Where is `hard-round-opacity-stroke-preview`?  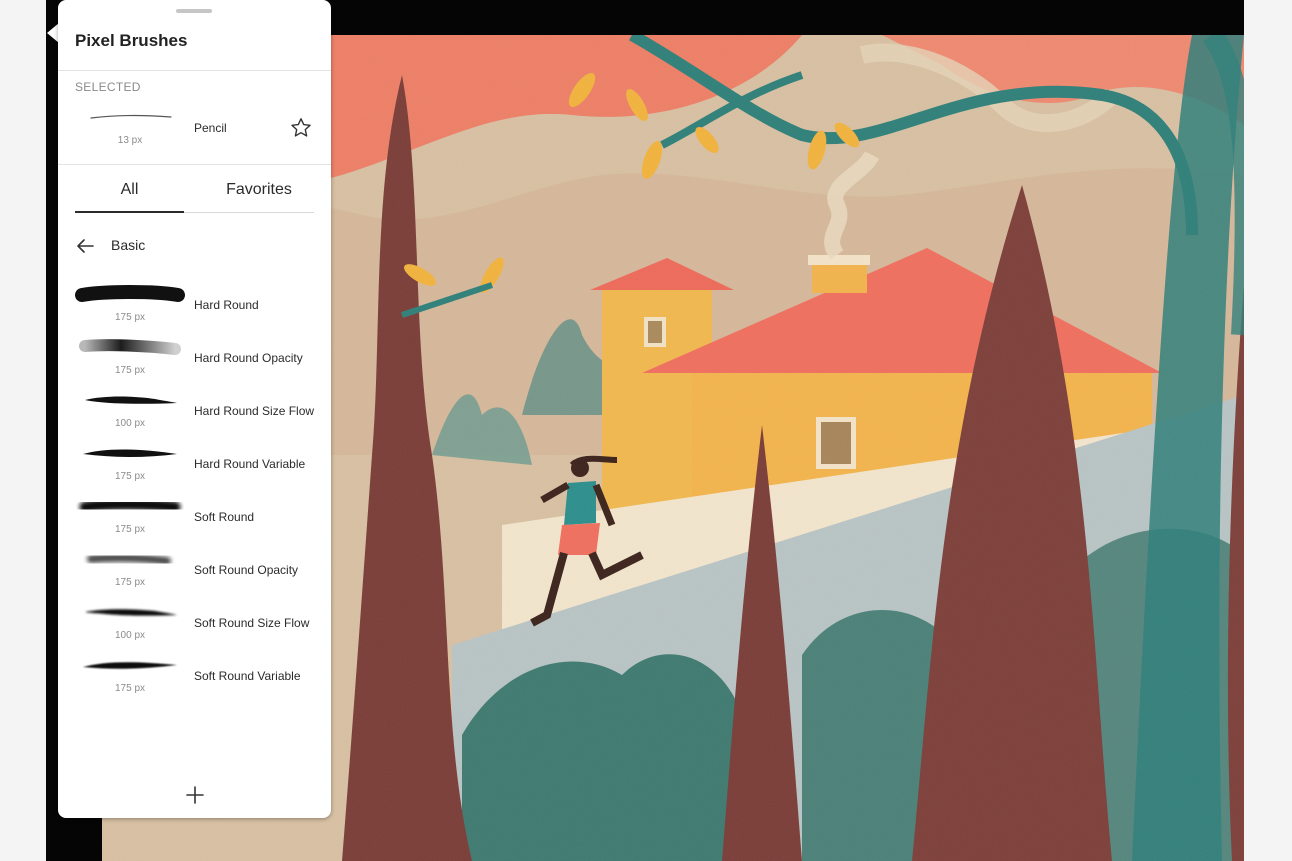 hard-round-opacity-stroke-preview is located at coordinates (130, 347).